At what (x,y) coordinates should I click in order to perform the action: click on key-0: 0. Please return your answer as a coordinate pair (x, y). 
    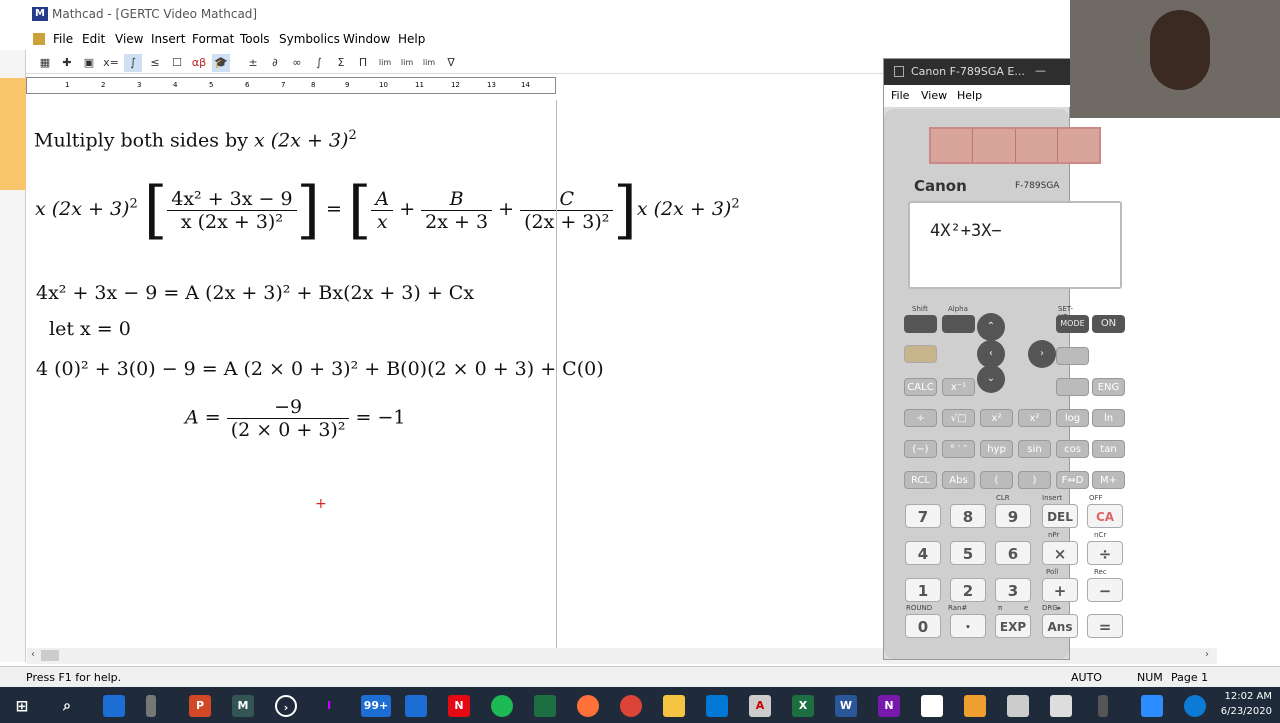
    Looking at the image, I should click on (923, 626).